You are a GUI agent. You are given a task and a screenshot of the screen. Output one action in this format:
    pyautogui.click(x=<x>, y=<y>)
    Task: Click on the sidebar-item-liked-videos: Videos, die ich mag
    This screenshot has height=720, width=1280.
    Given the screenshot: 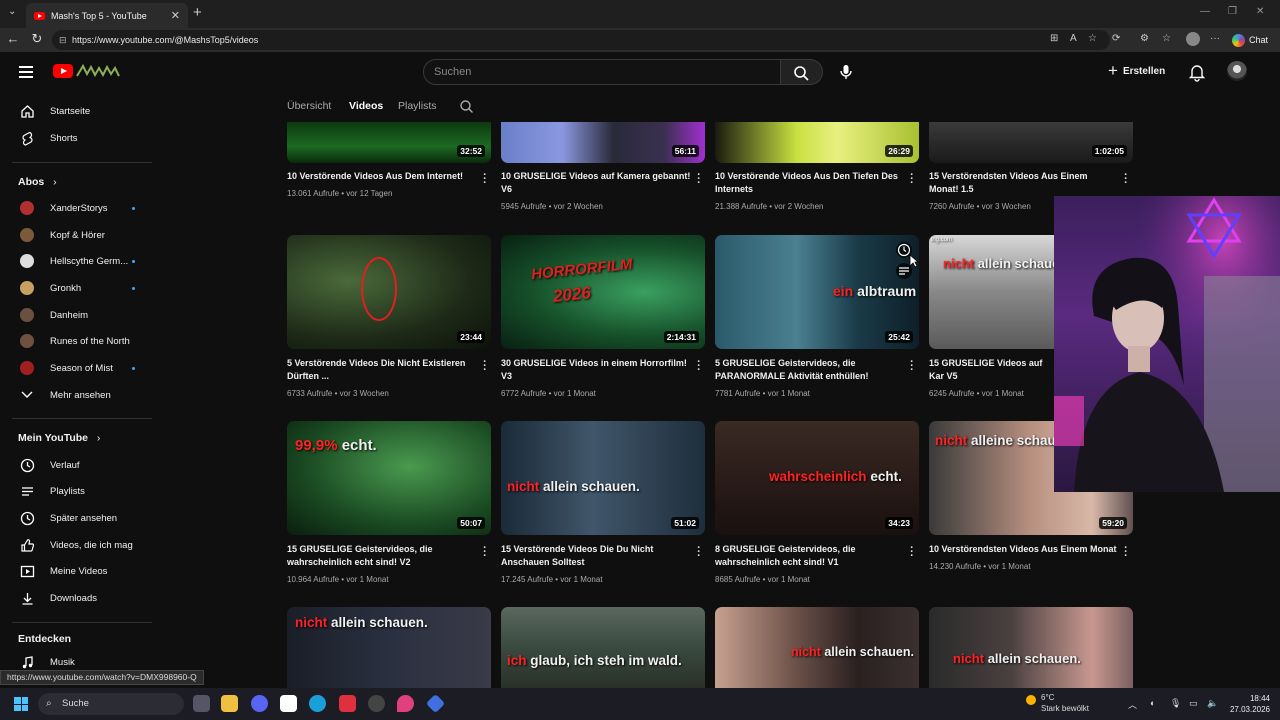 What is the action you would take?
    pyautogui.click(x=77, y=545)
    